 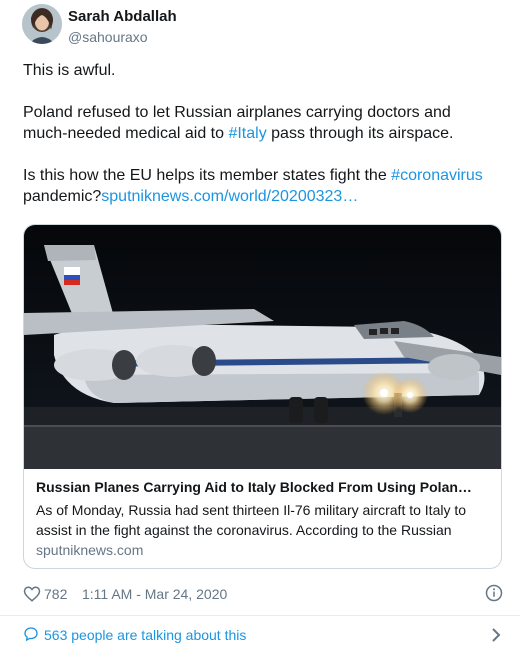 What do you see at coordinates (263, 635) in the screenshot?
I see `conversation-link: 563 people are talking about this` at bounding box center [263, 635].